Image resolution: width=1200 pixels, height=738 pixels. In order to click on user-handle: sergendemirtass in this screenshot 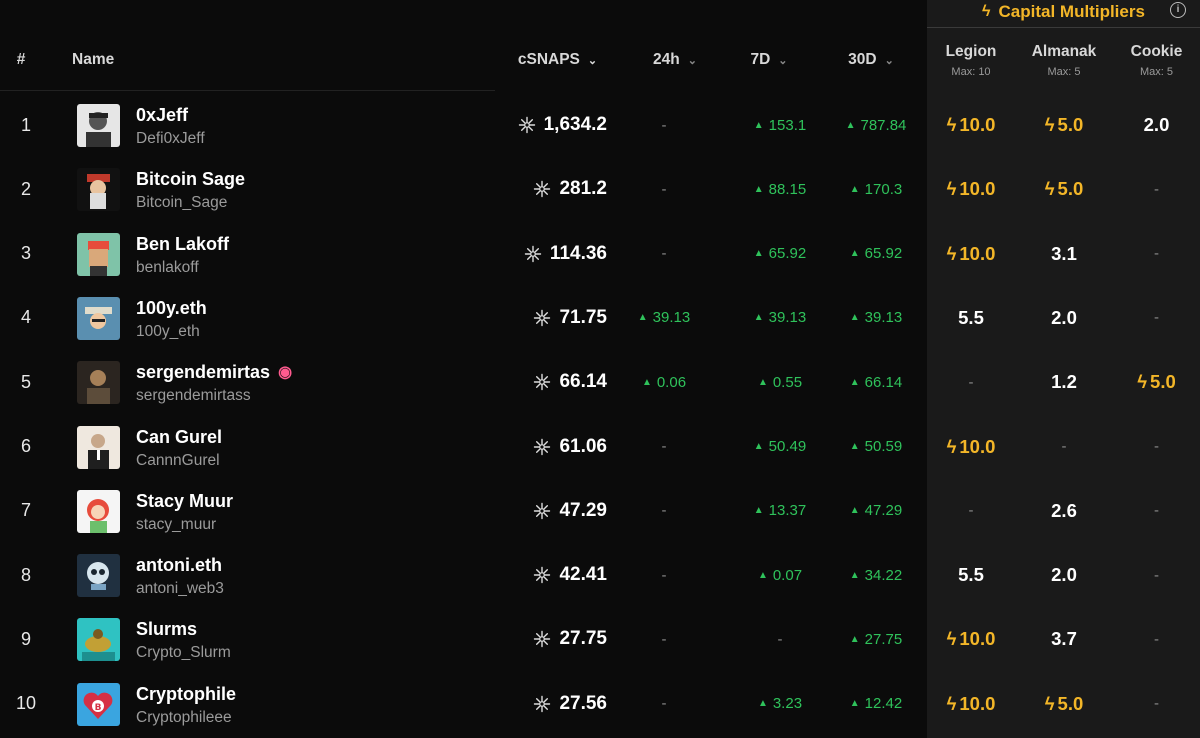, I will do `click(193, 396)`.